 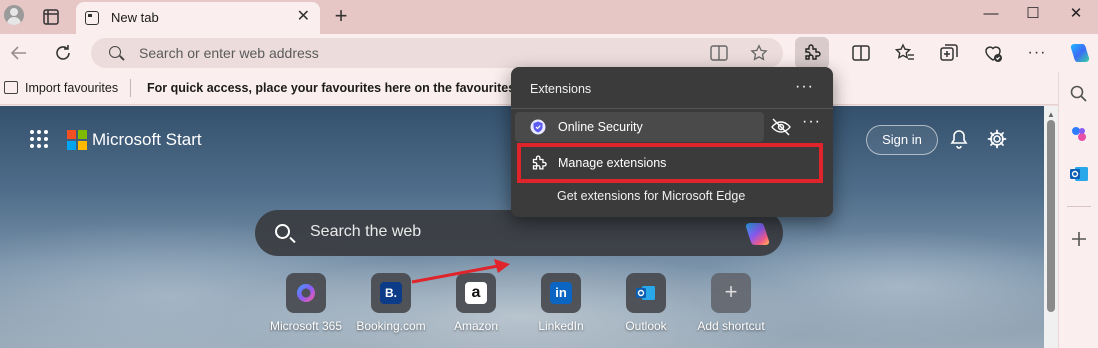 I want to click on favourites-icon, so click(x=905, y=53).